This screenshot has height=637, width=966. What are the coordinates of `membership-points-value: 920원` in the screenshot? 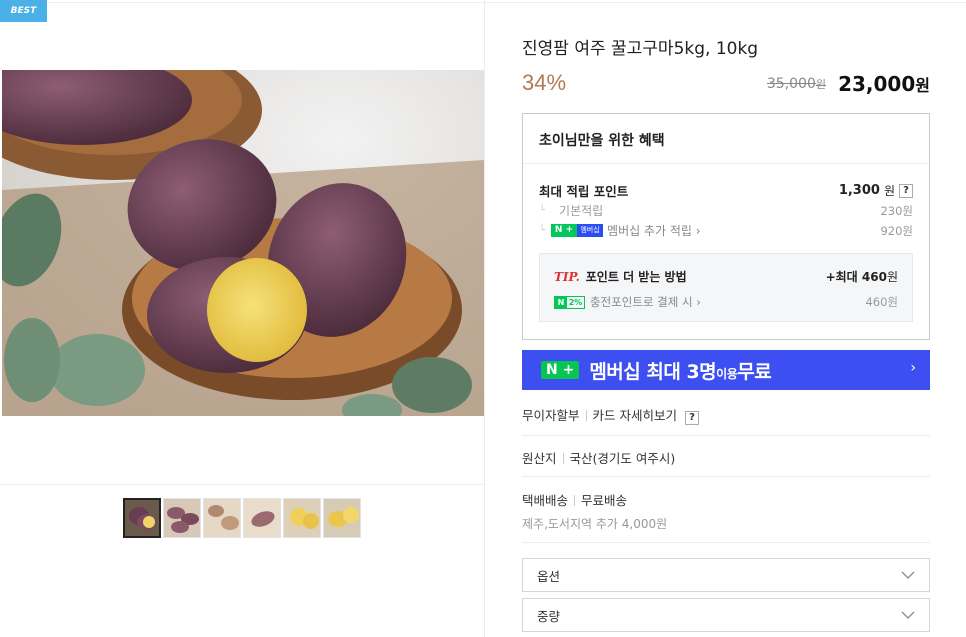 It's located at (896, 230).